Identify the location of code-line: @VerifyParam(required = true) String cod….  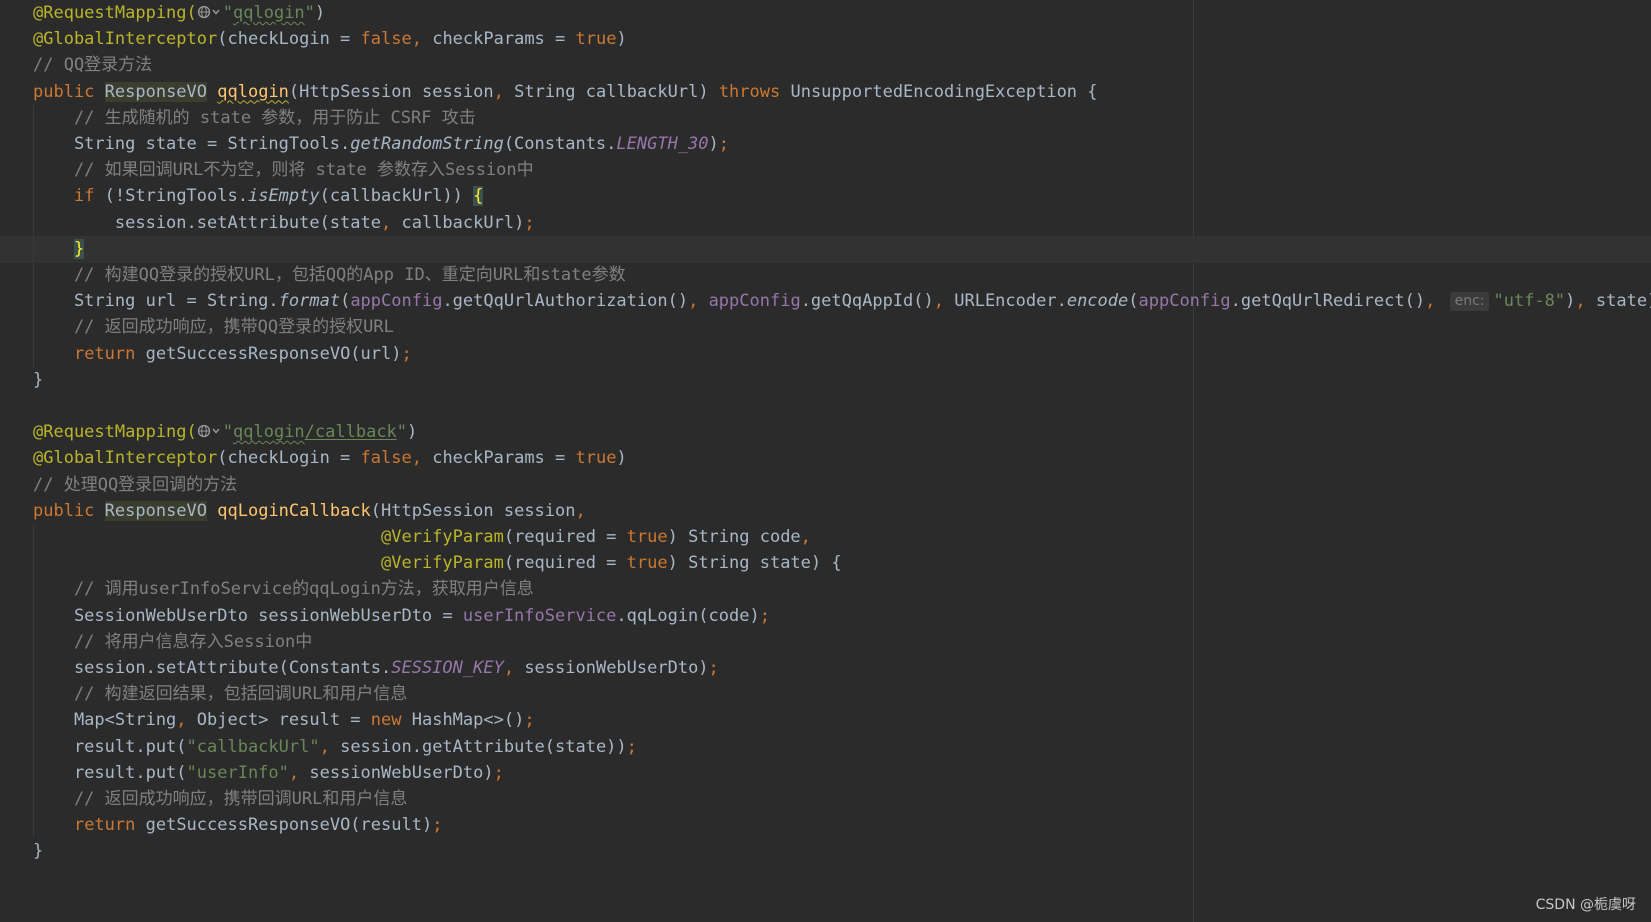
(825, 538).